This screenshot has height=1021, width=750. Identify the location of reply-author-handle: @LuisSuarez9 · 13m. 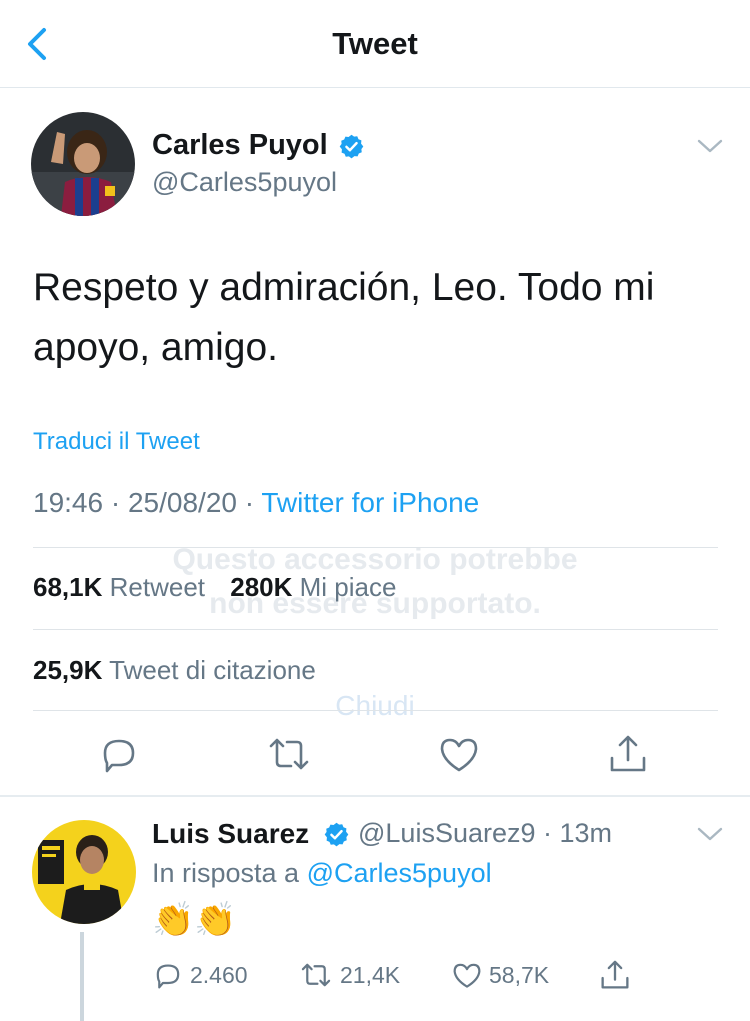
(485, 833).